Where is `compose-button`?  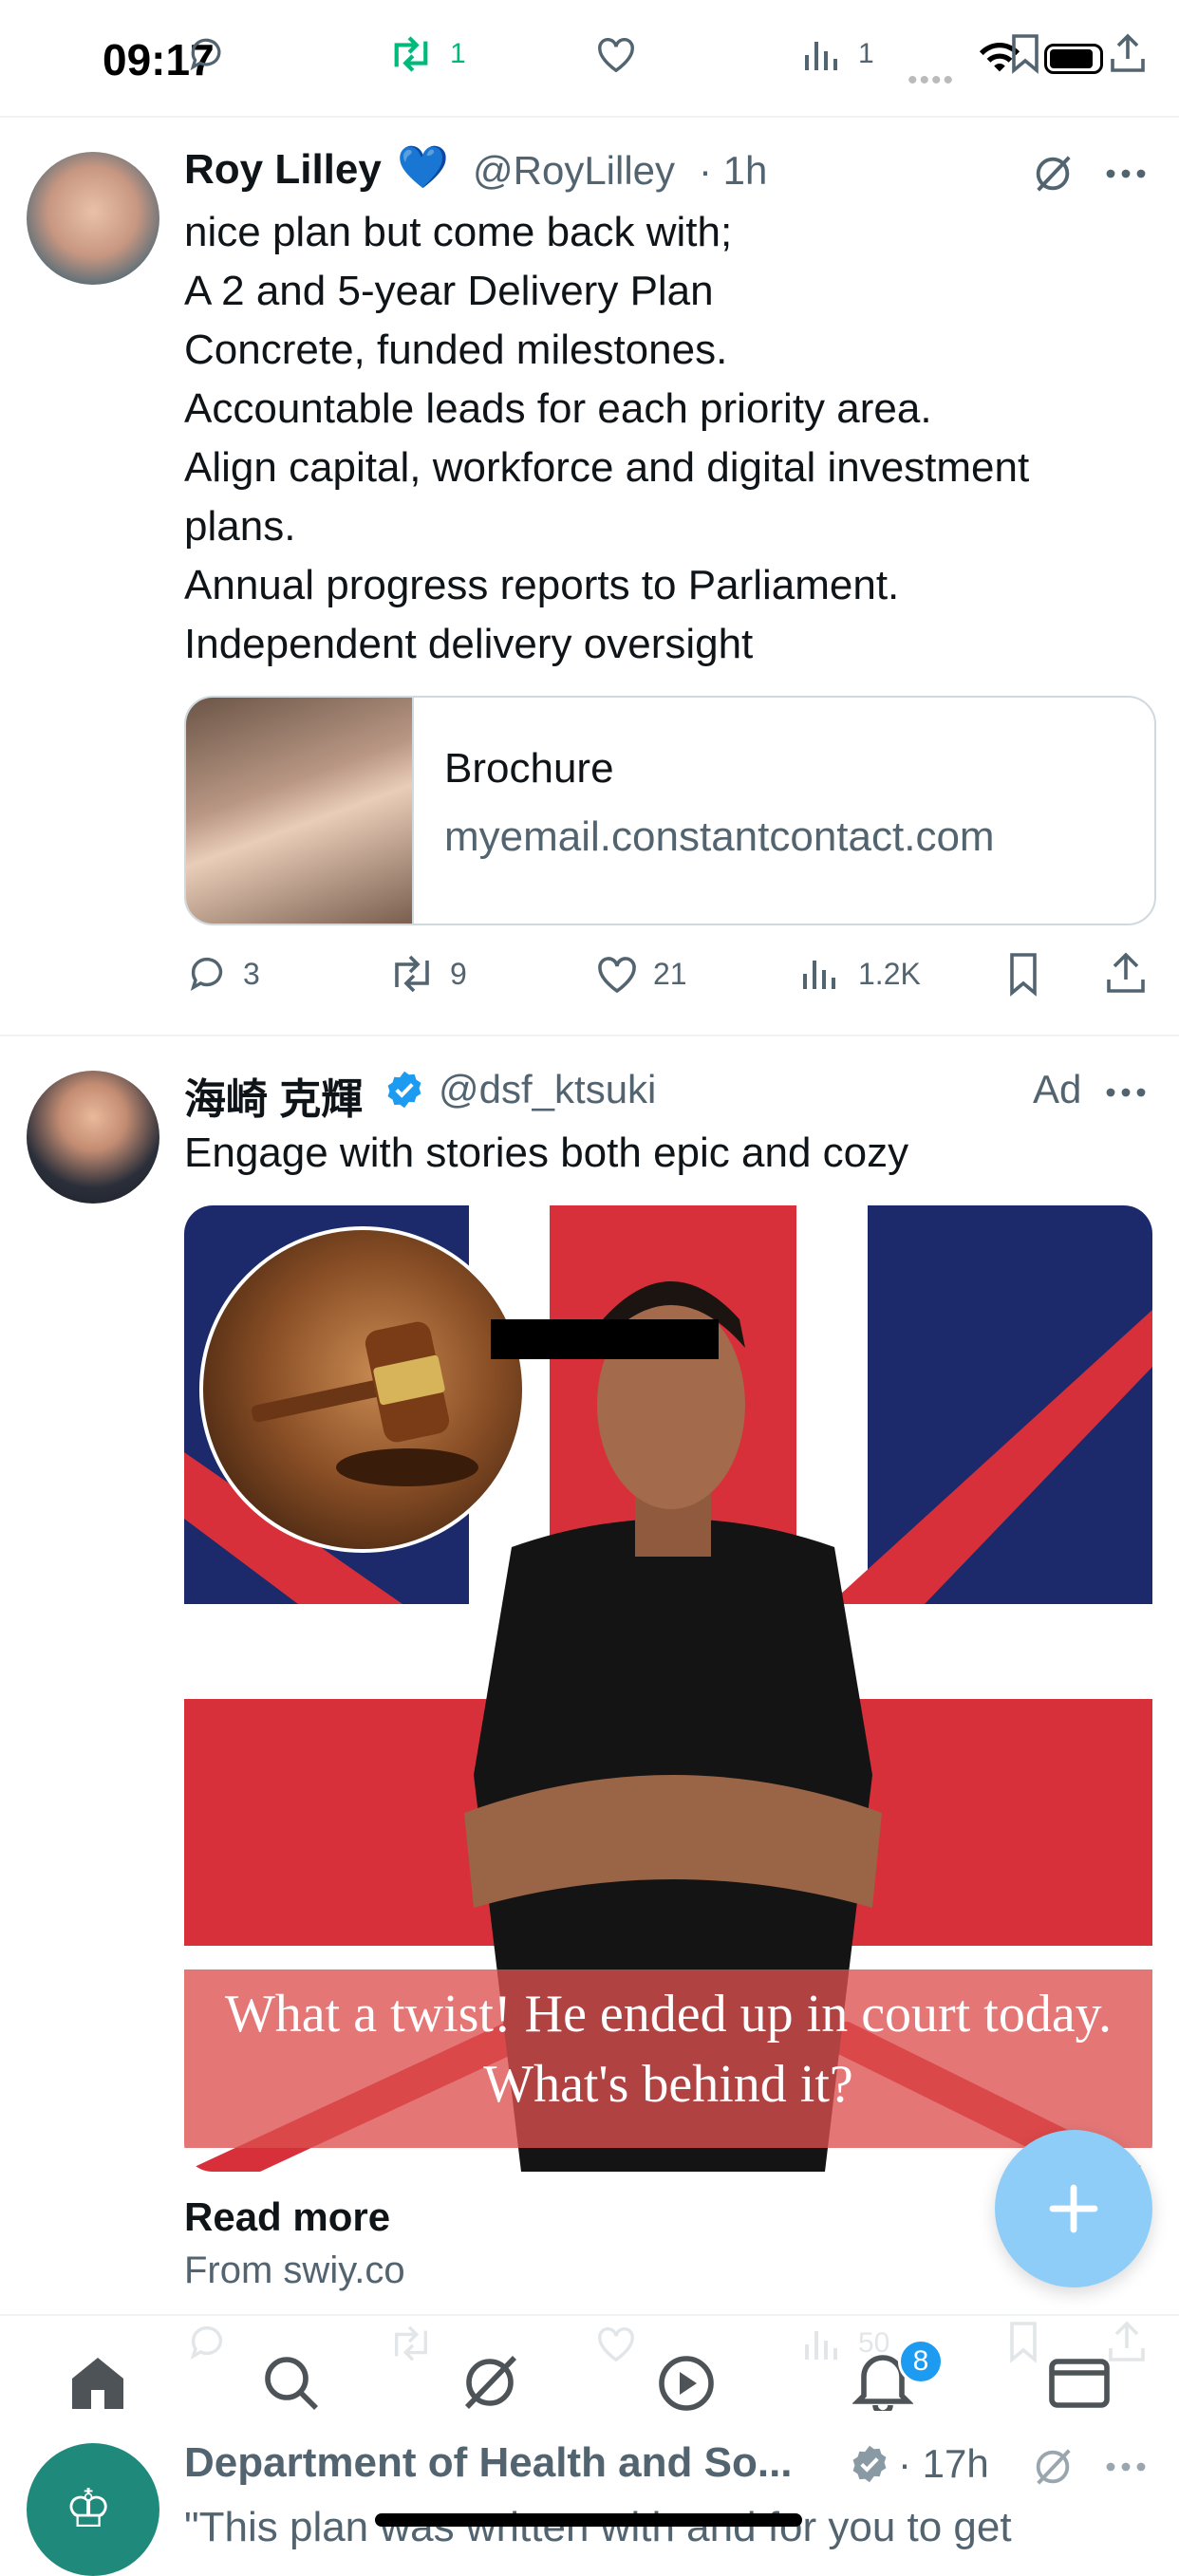 compose-button is located at coordinates (1073, 2208).